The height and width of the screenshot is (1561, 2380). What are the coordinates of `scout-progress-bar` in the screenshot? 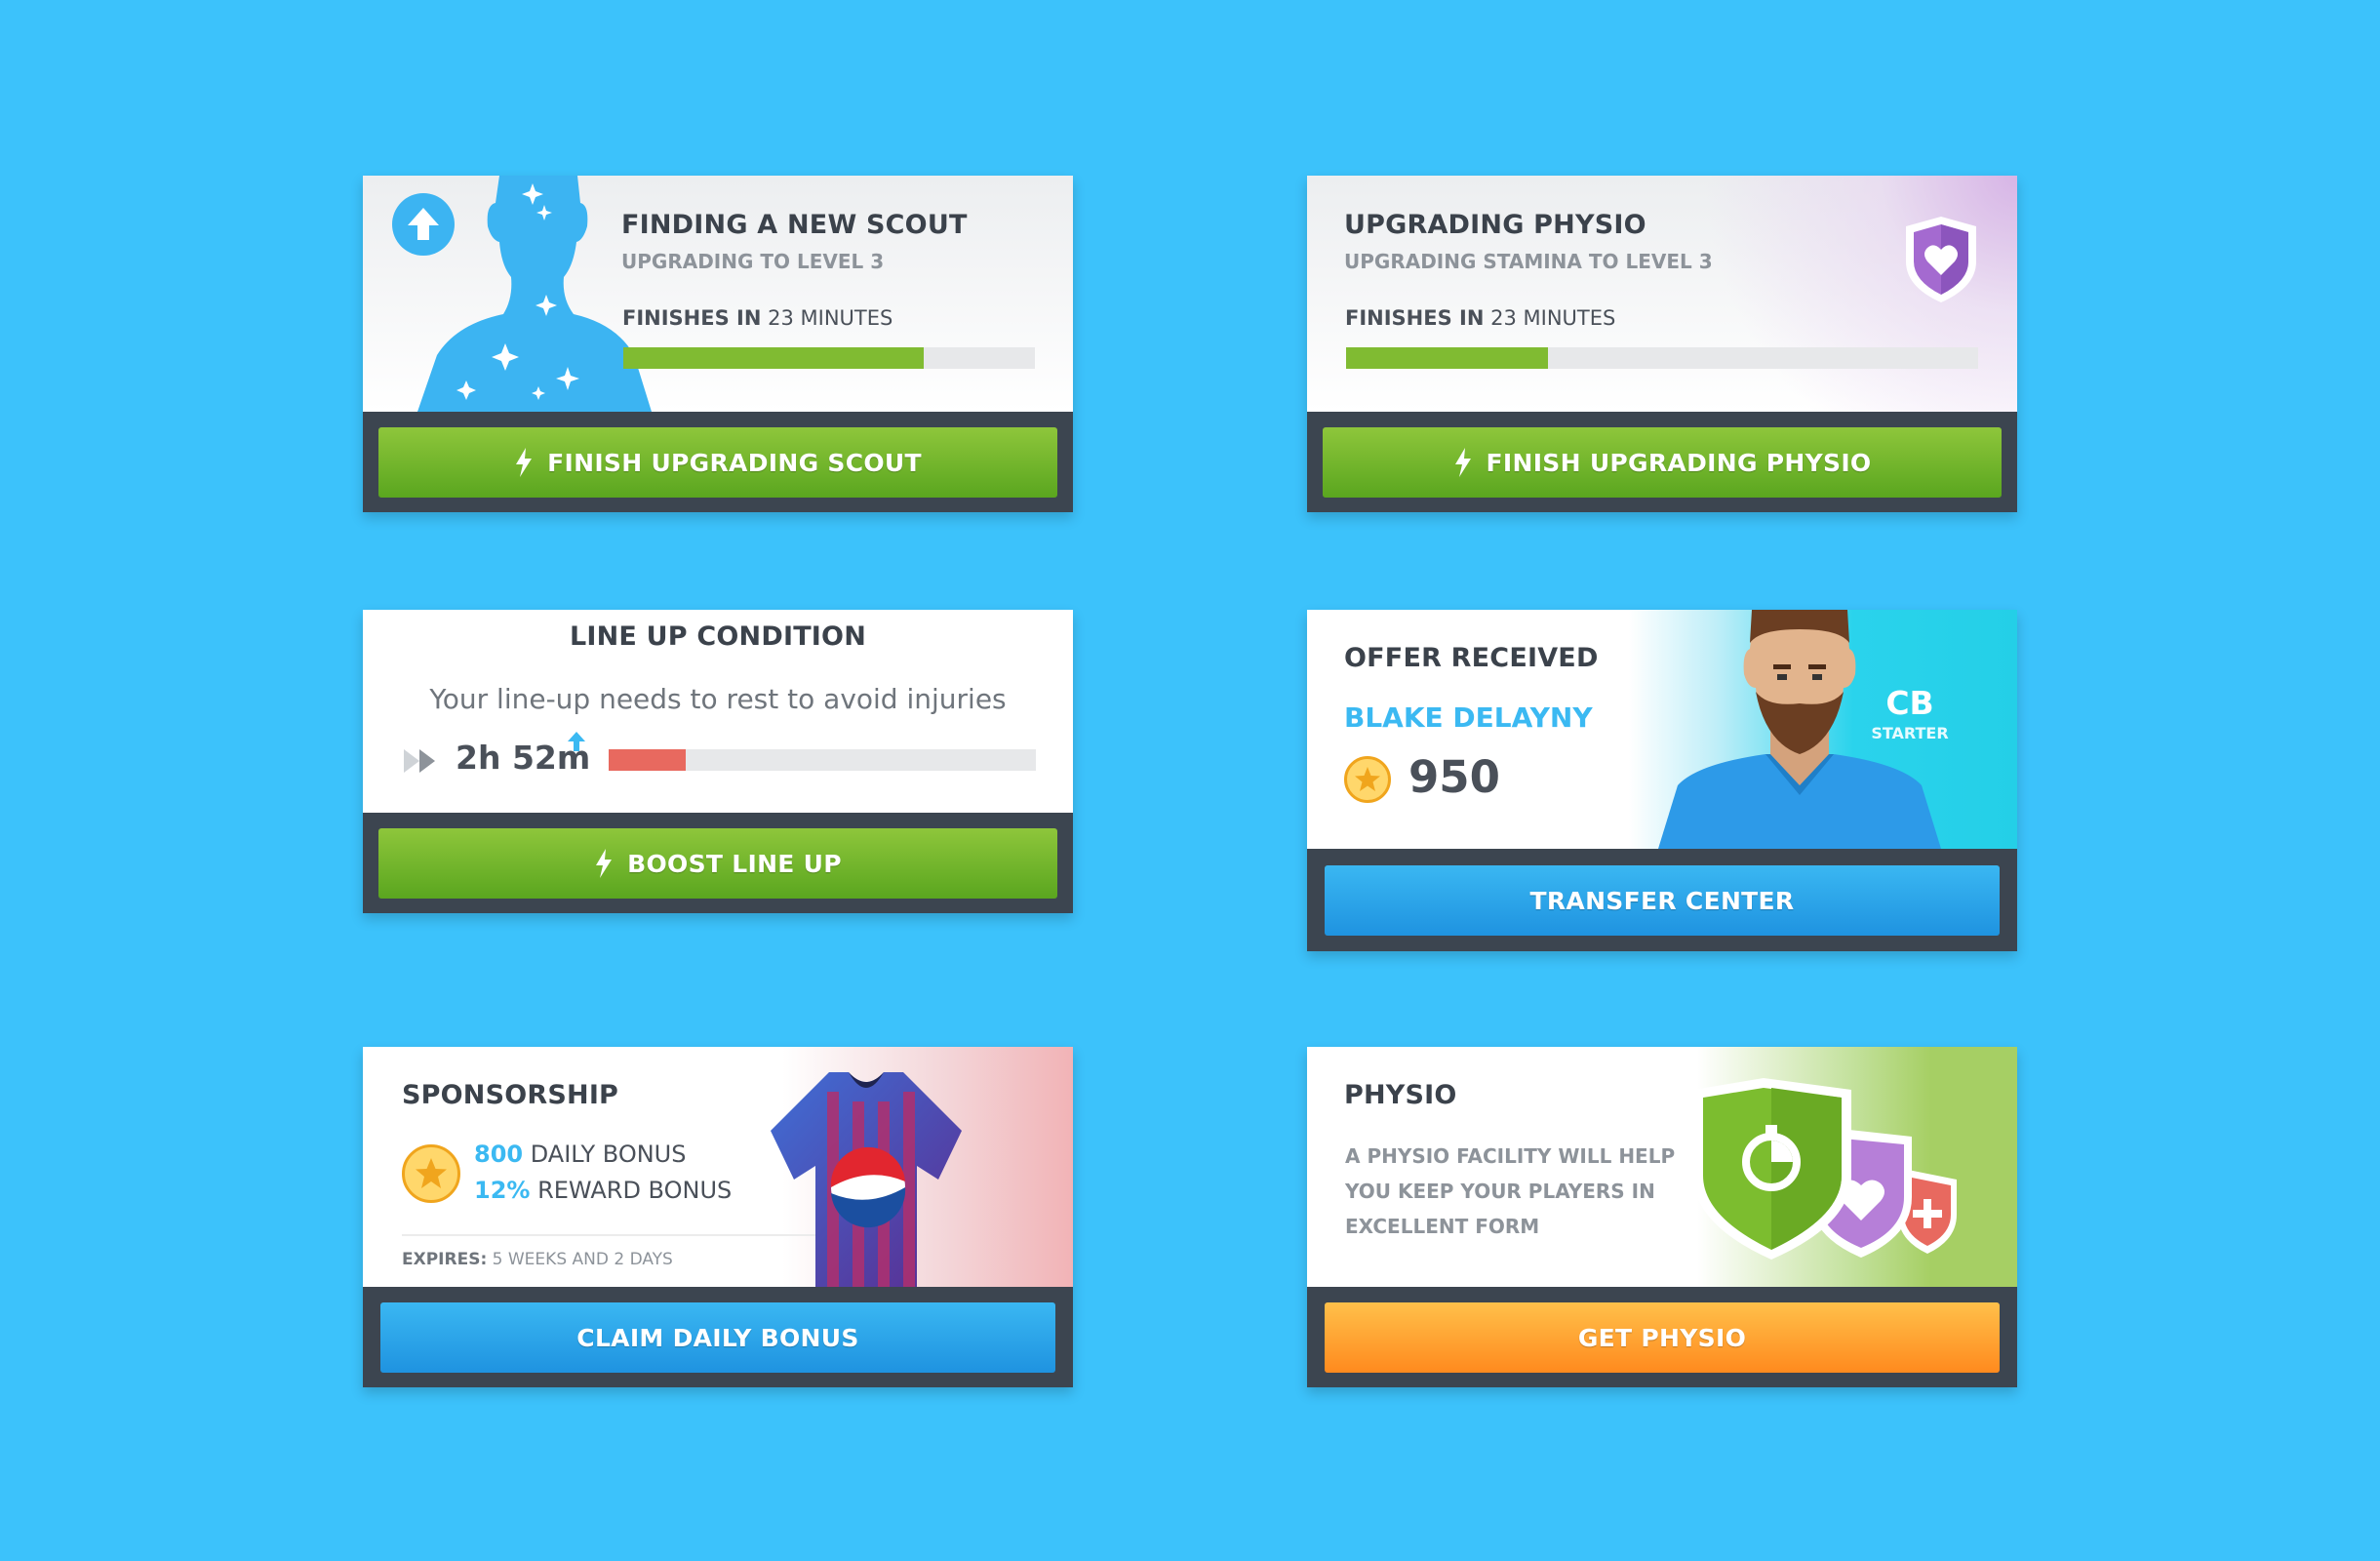 It's located at (829, 358).